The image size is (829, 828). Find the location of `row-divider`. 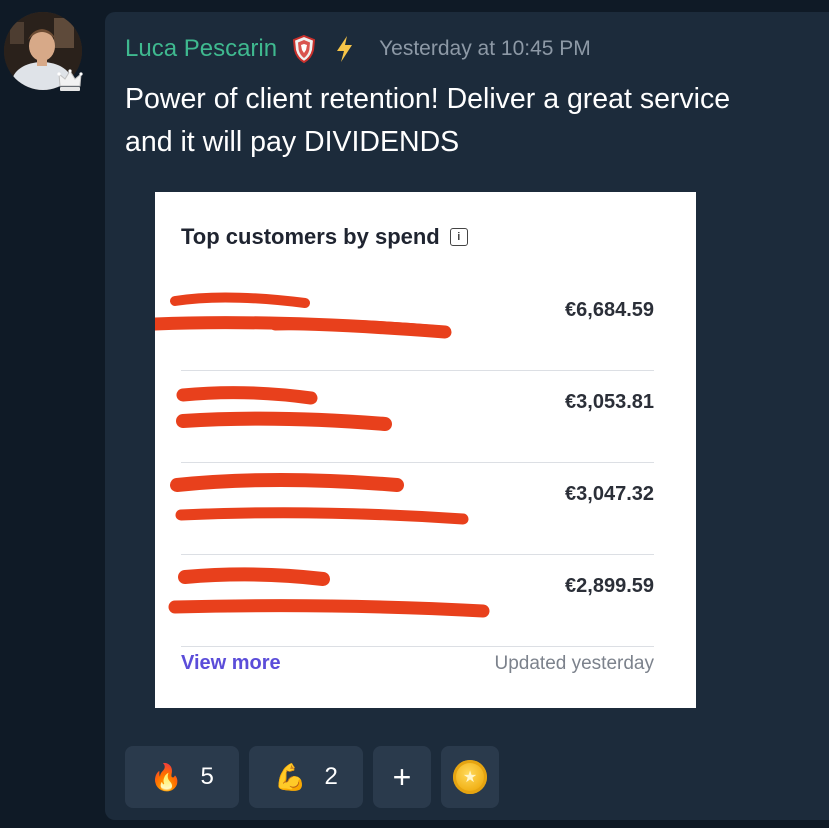

row-divider is located at coordinates (417, 646).